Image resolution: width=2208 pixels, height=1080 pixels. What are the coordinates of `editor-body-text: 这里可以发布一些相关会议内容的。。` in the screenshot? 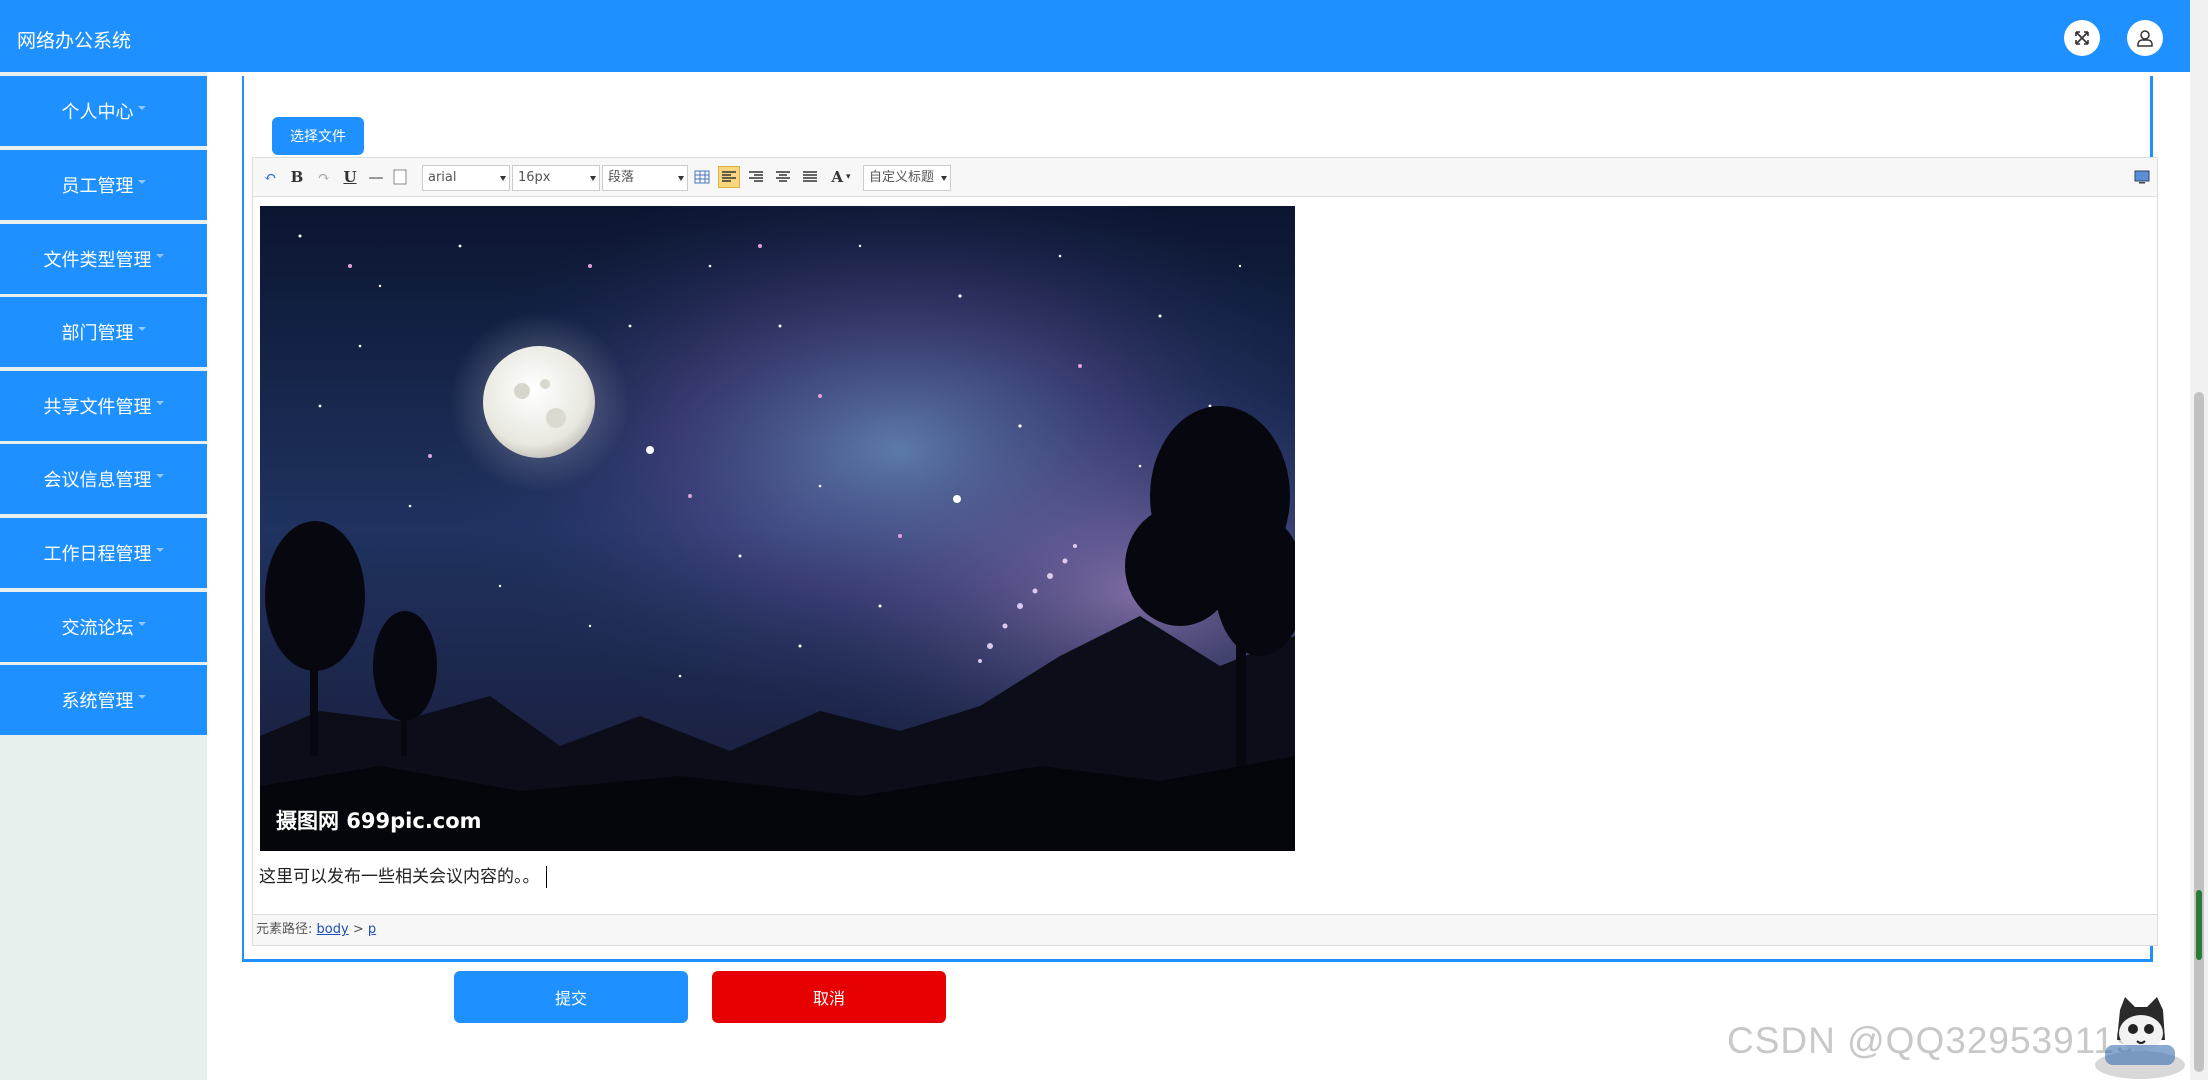 It's located at (403, 875).